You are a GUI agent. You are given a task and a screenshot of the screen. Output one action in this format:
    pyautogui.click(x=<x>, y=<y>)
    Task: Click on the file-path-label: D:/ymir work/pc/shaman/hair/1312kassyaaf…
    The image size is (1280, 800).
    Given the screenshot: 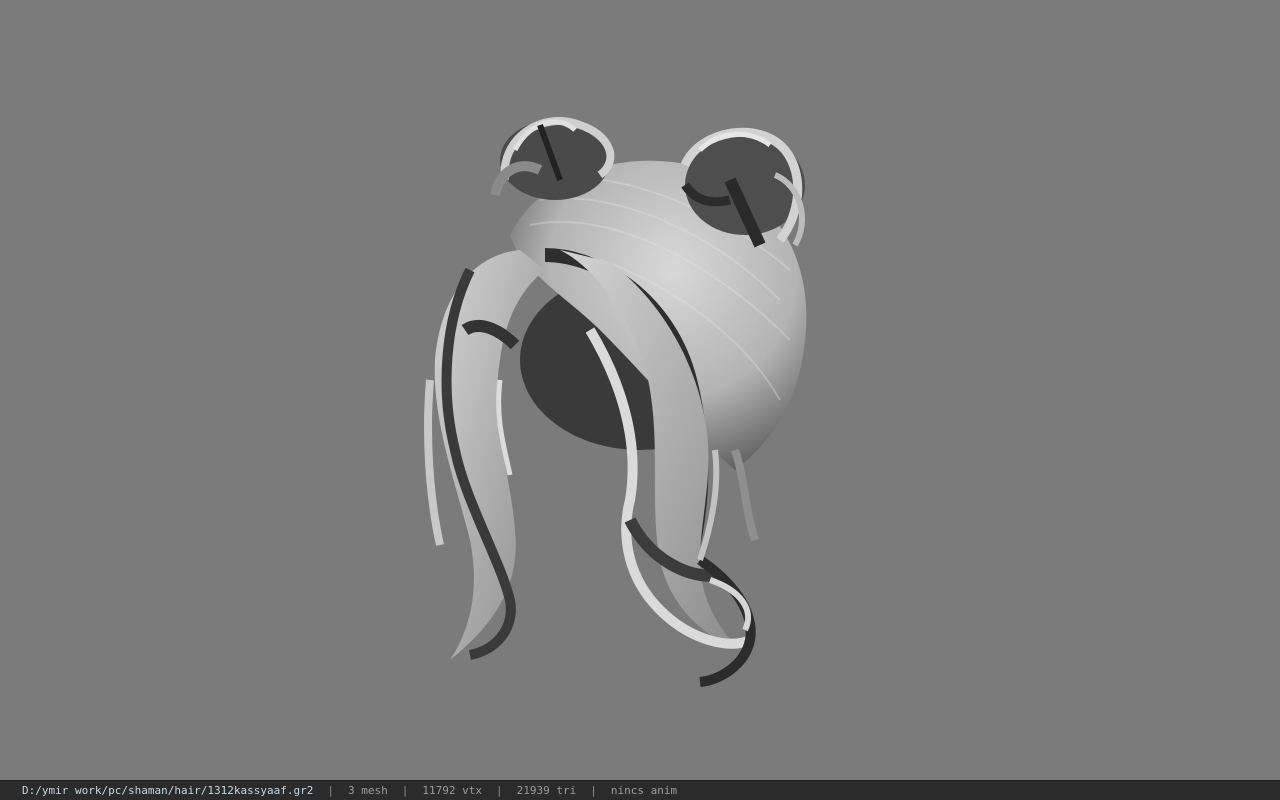 What is the action you would take?
    pyautogui.click(x=168, y=790)
    